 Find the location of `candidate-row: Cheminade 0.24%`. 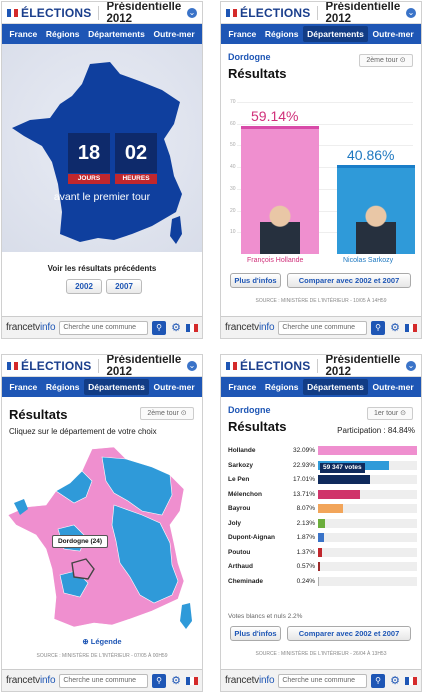

candidate-row: Cheminade 0.24% is located at coordinates (322, 581).